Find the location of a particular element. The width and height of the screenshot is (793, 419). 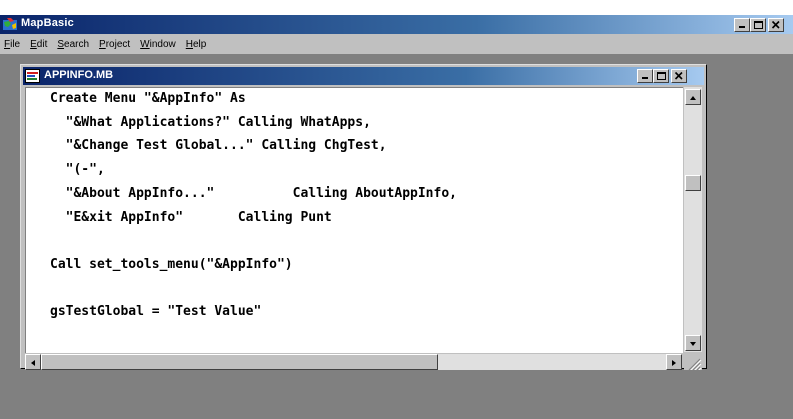

scroll-left-button is located at coordinates (33, 362).